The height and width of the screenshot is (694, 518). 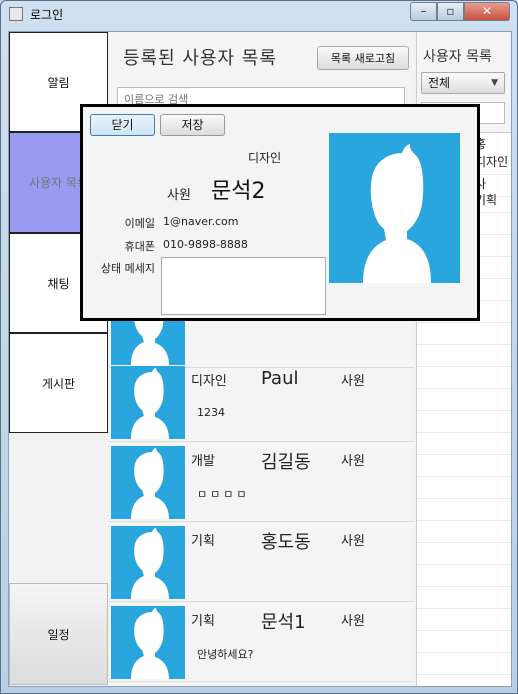 I want to click on user-card: 디자인 Paul 사원 1234, so click(x=261, y=402).